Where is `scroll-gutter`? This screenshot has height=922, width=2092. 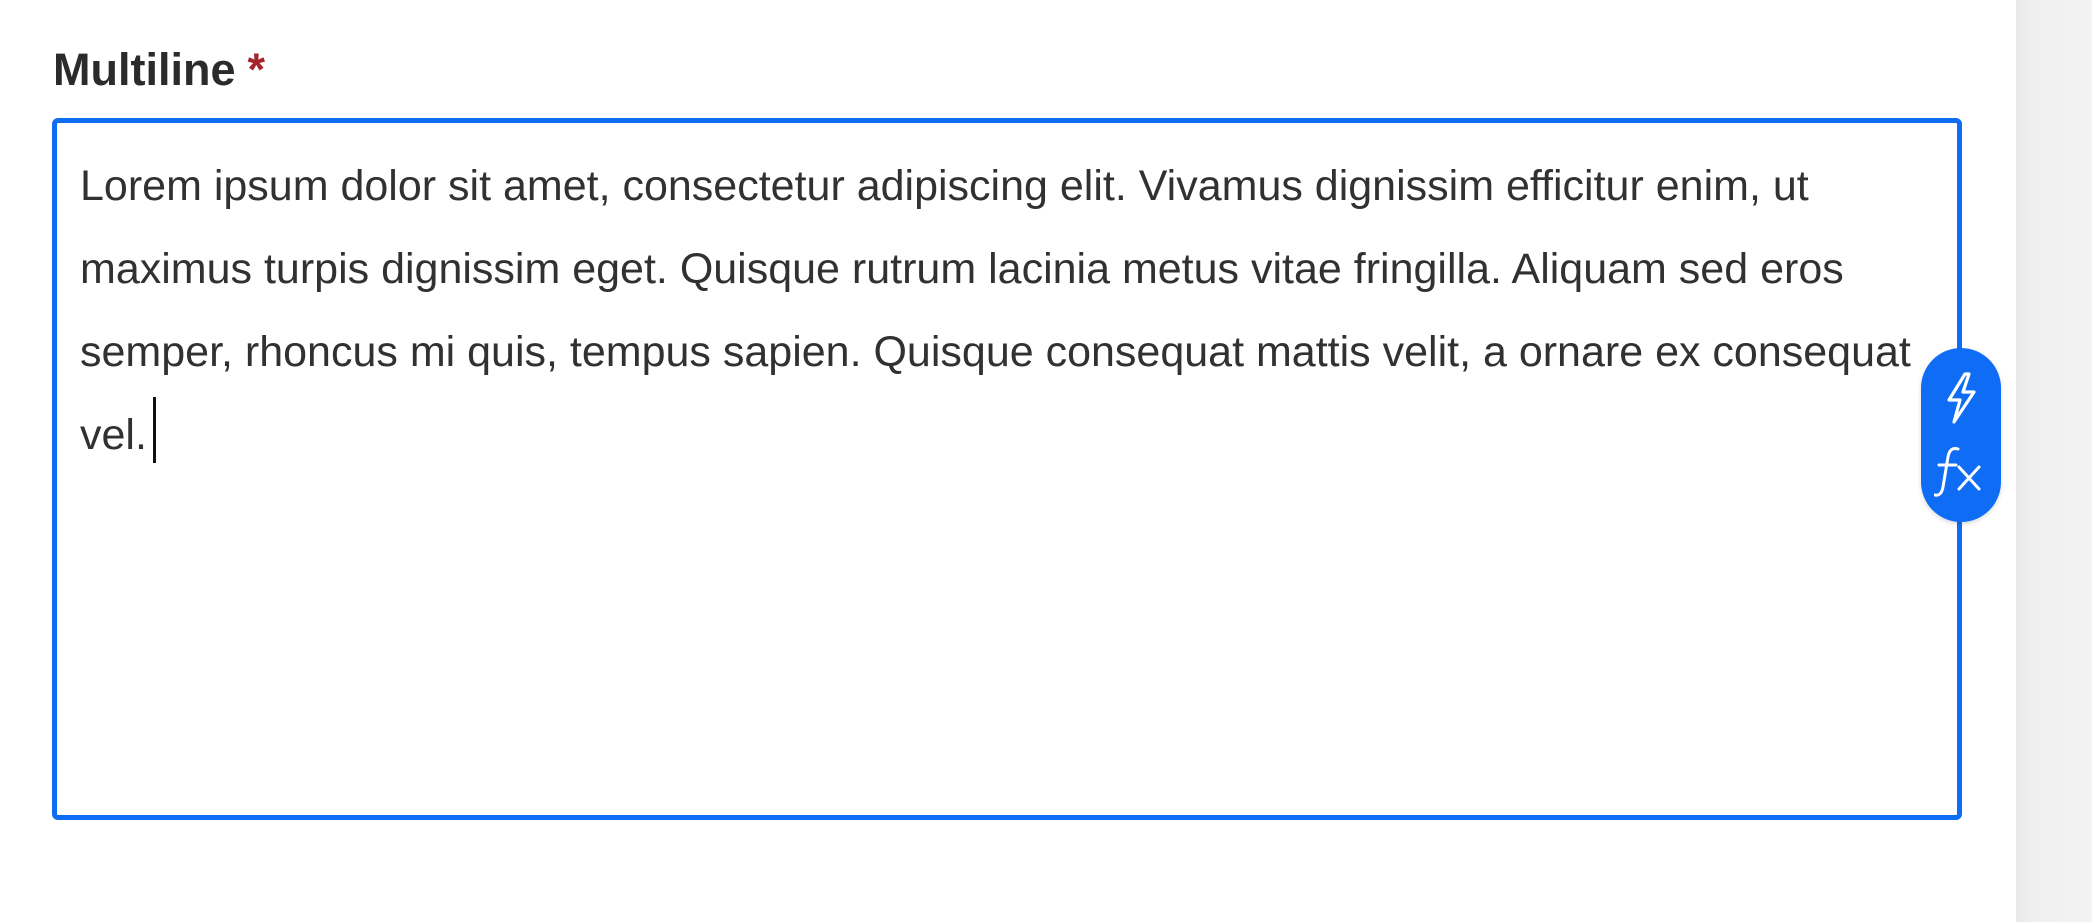
scroll-gutter is located at coordinates (2054, 461).